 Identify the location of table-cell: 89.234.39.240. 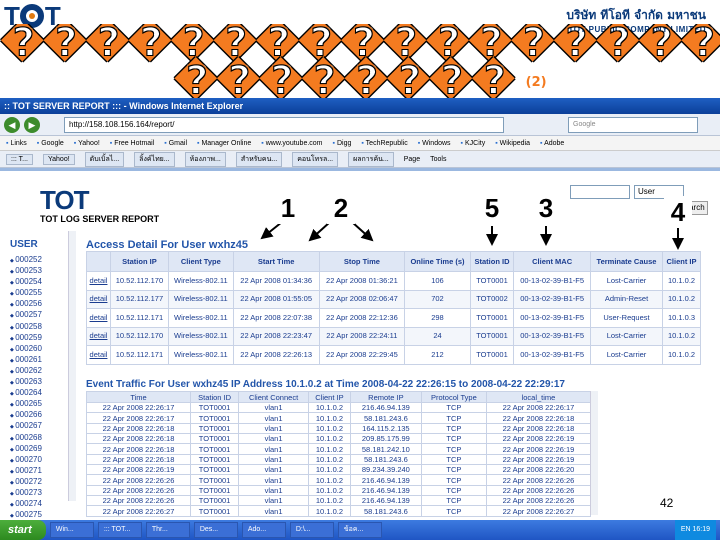
(385, 470).